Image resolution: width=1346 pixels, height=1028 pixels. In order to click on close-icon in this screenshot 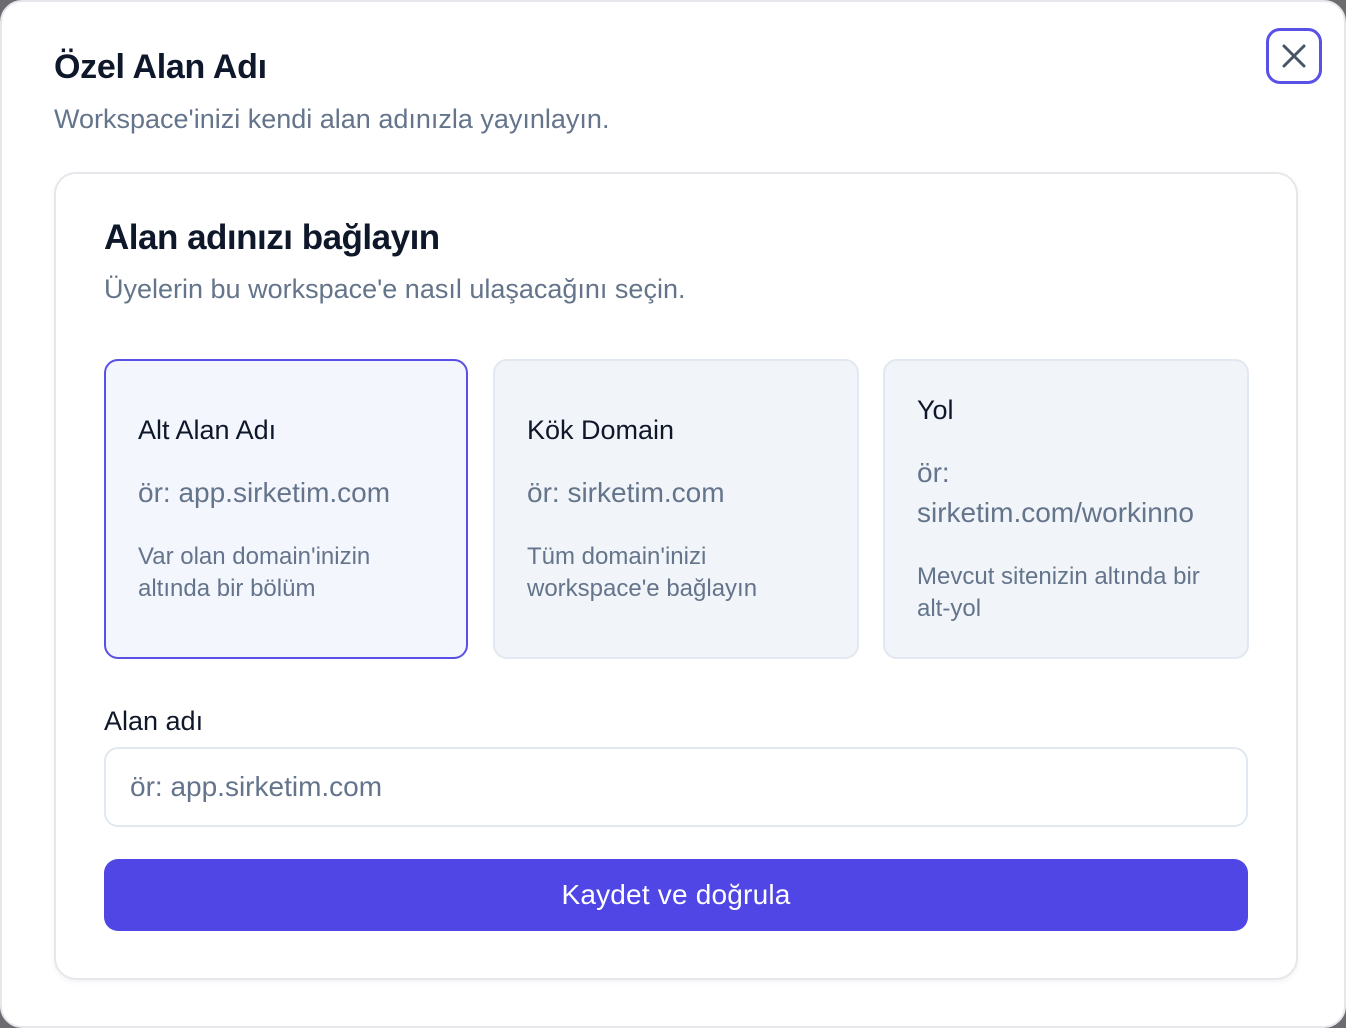, I will do `click(1294, 56)`.